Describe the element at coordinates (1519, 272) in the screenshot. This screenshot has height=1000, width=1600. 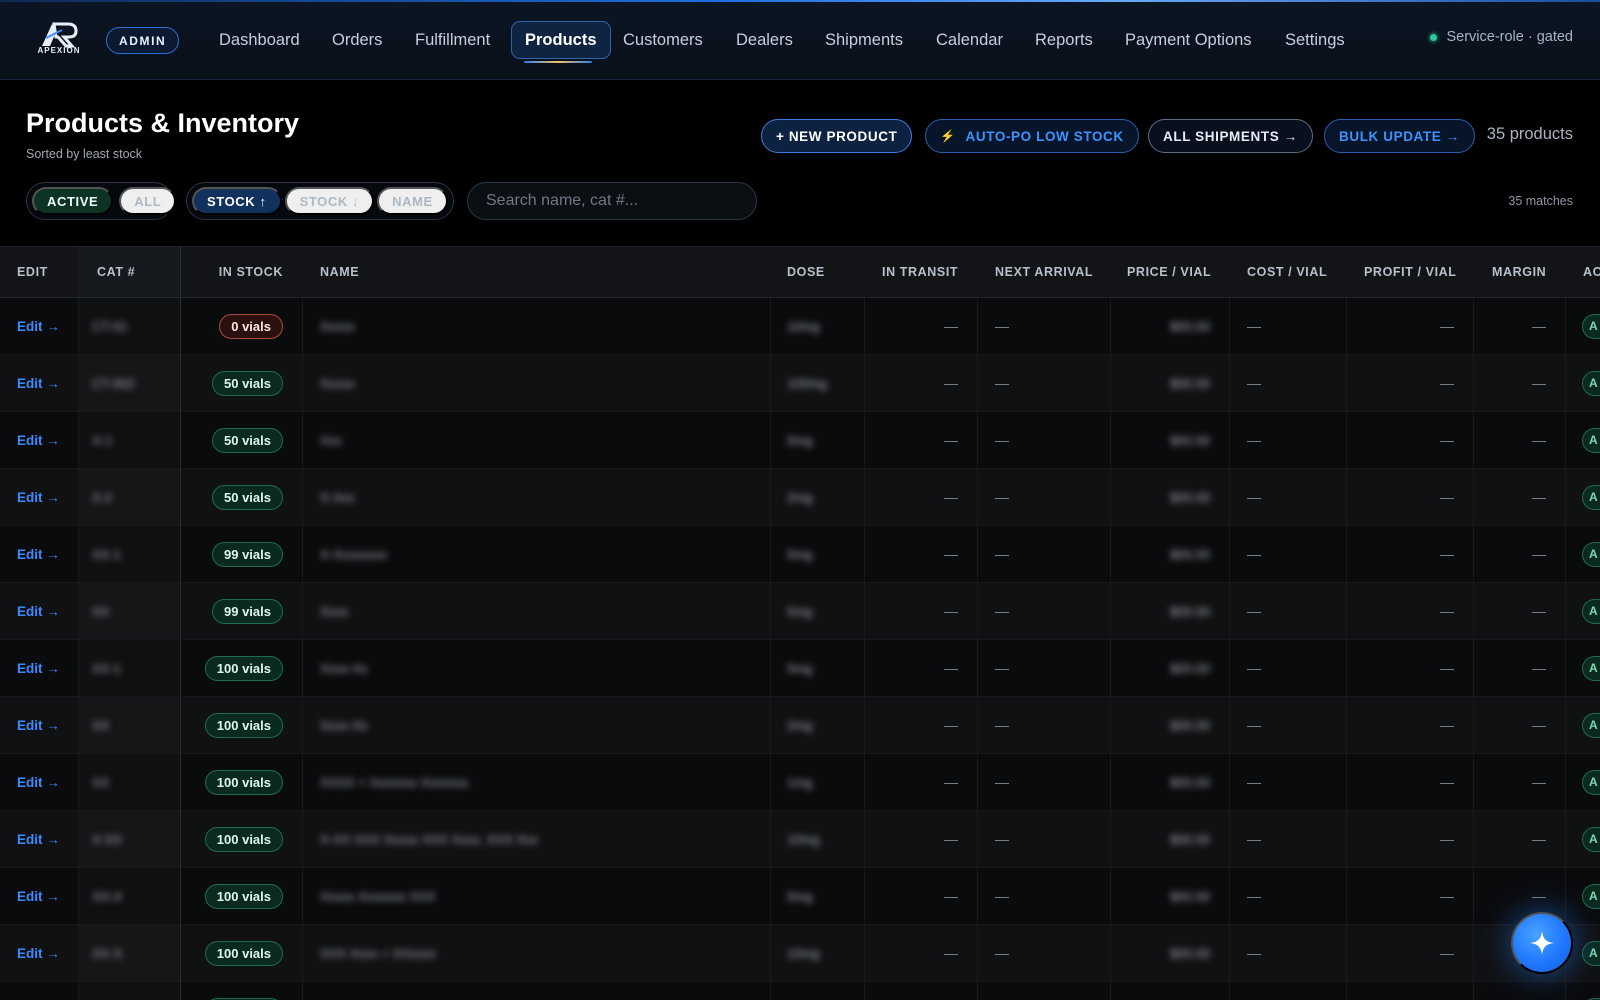
I see `column-header-margin: MARGIN` at that location.